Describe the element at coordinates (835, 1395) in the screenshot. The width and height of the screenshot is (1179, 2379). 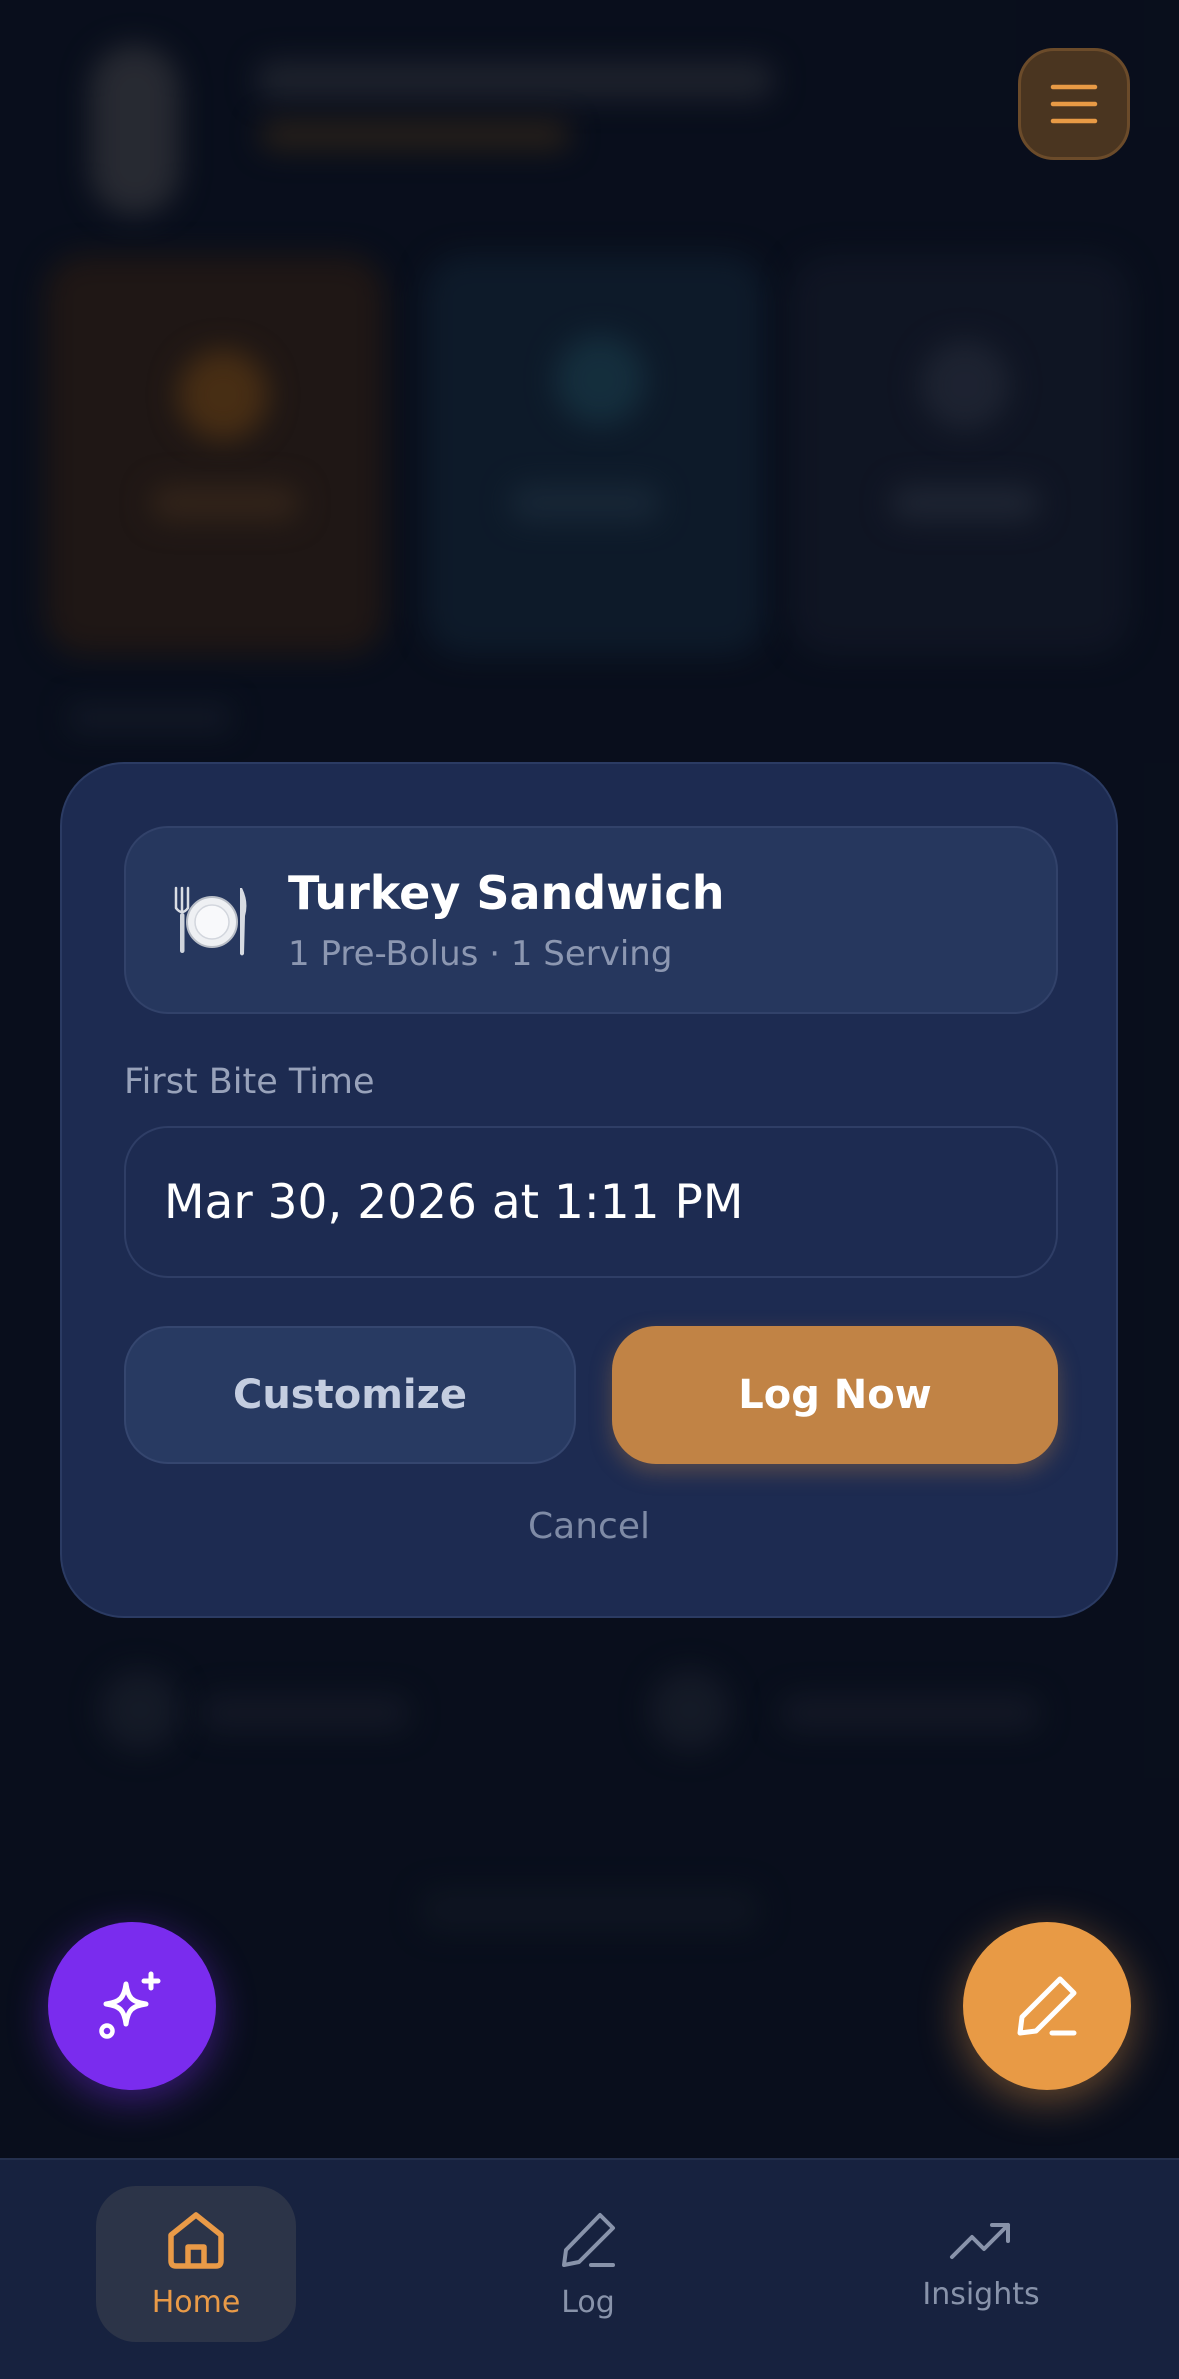
I see `log-now-button: Log Now` at that location.